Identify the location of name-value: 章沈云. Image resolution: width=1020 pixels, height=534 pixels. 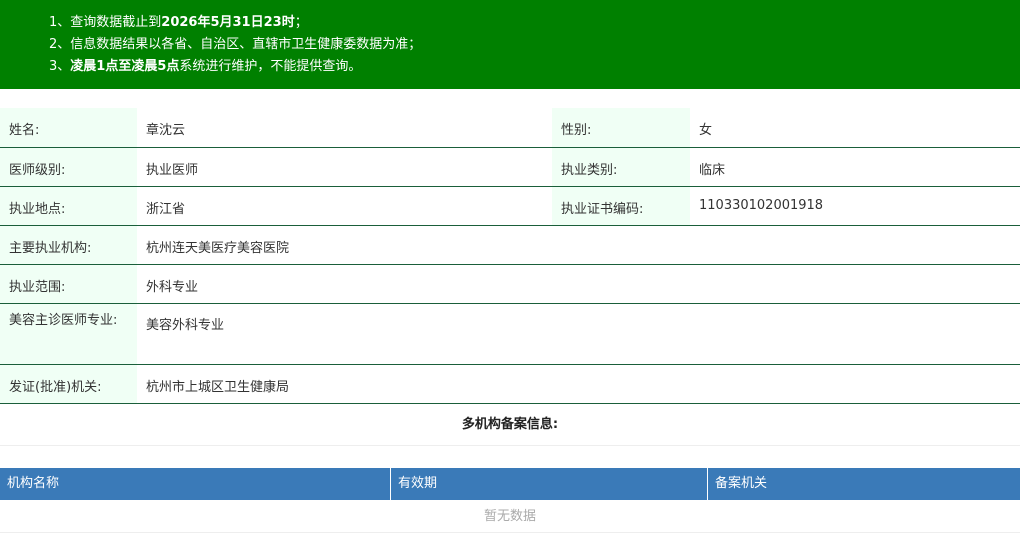
(344, 128).